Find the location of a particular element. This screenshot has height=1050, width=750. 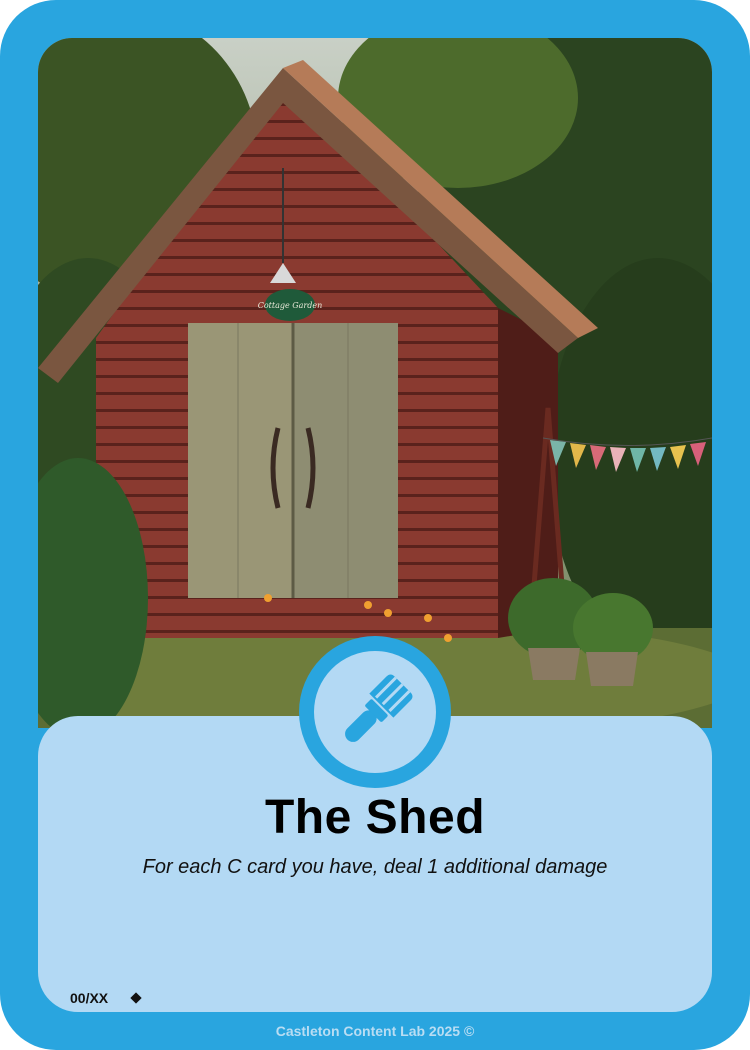

card-number: 00/XX is located at coordinates (89, 998).